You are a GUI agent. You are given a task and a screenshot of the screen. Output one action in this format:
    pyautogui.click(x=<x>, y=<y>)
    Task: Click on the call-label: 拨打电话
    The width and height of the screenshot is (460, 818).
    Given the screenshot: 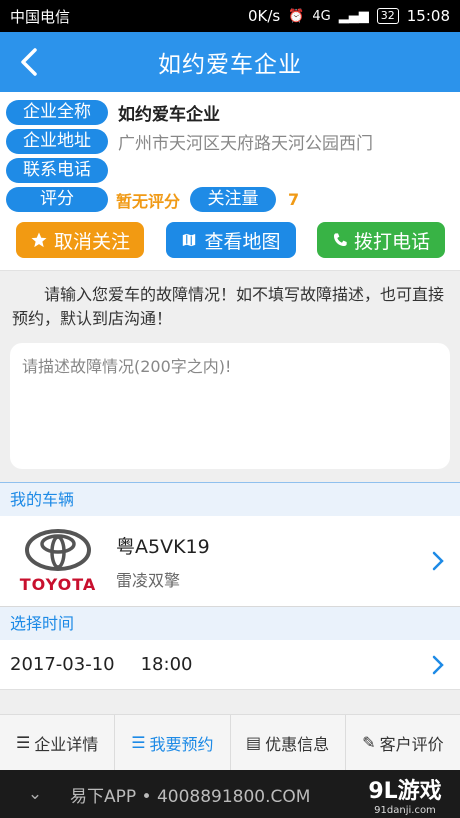 What is the action you would take?
    pyautogui.click(x=391, y=241)
    